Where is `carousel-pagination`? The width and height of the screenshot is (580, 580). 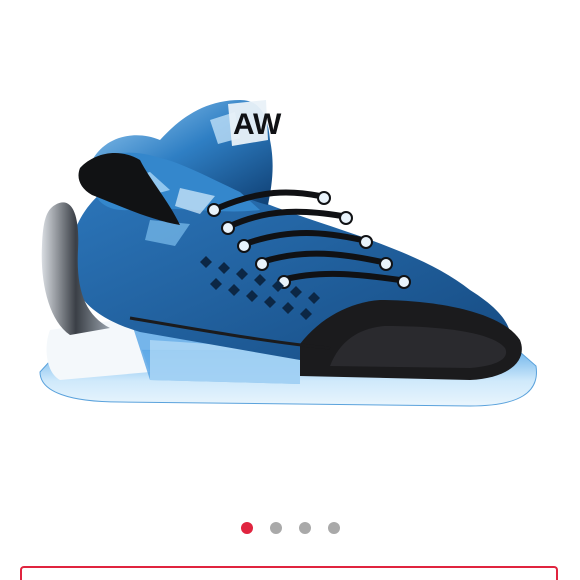
carousel-pagination is located at coordinates (290, 528).